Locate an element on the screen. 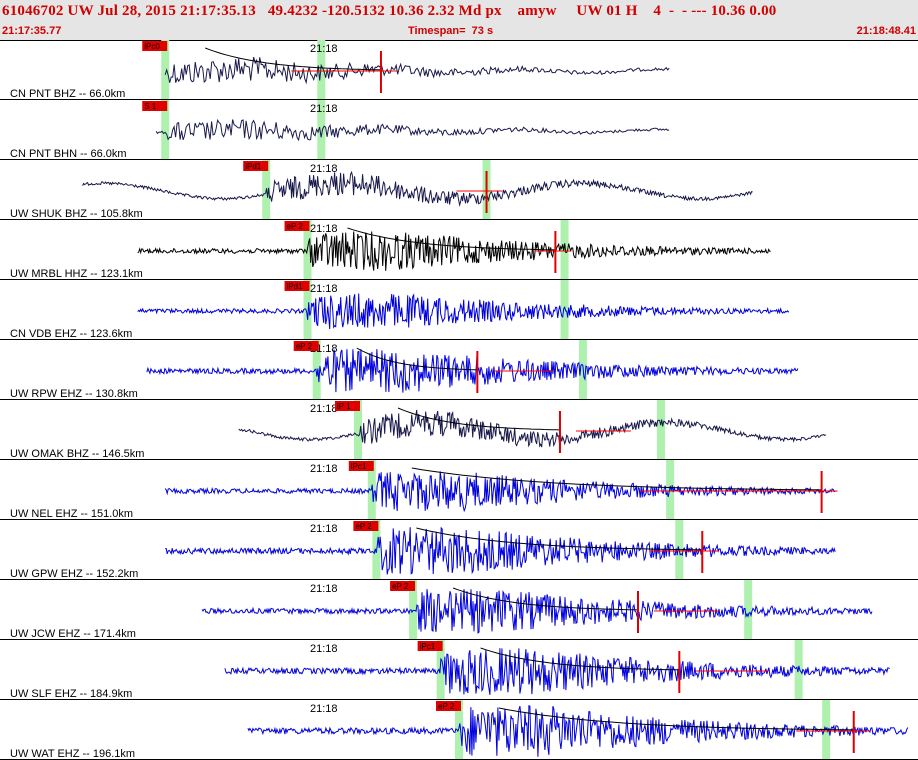 Image resolution: width=918 pixels, height=760 pixels. seismogram-panel: 21:18 iPc0 CN PNT BHZ -- 66.0km is located at coordinates (459, 70).